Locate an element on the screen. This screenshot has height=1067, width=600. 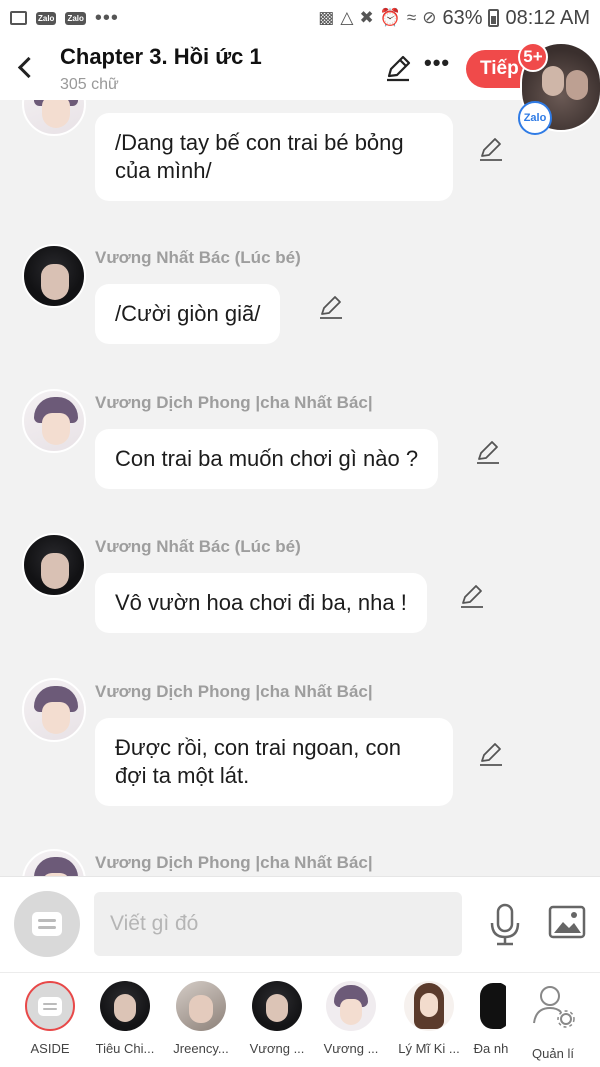
mute-icon: ✖ is located at coordinates (366, 17).